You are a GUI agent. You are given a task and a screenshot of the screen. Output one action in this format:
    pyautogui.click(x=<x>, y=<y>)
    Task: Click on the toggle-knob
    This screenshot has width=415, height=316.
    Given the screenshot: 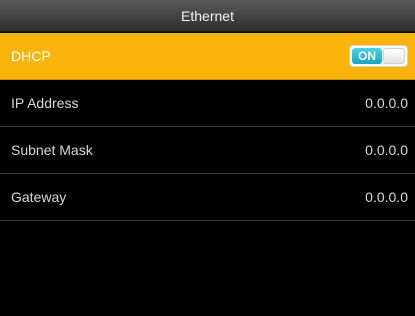 What is the action you would take?
    pyautogui.click(x=394, y=56)
    